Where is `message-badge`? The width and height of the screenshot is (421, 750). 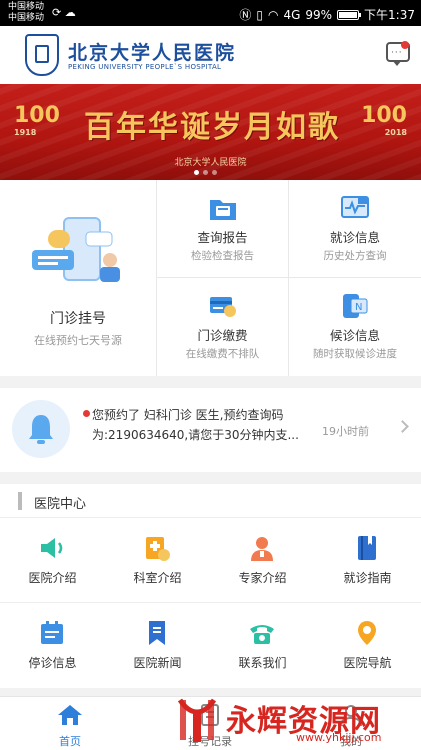 message-badge is located at coordinates (405, 45).